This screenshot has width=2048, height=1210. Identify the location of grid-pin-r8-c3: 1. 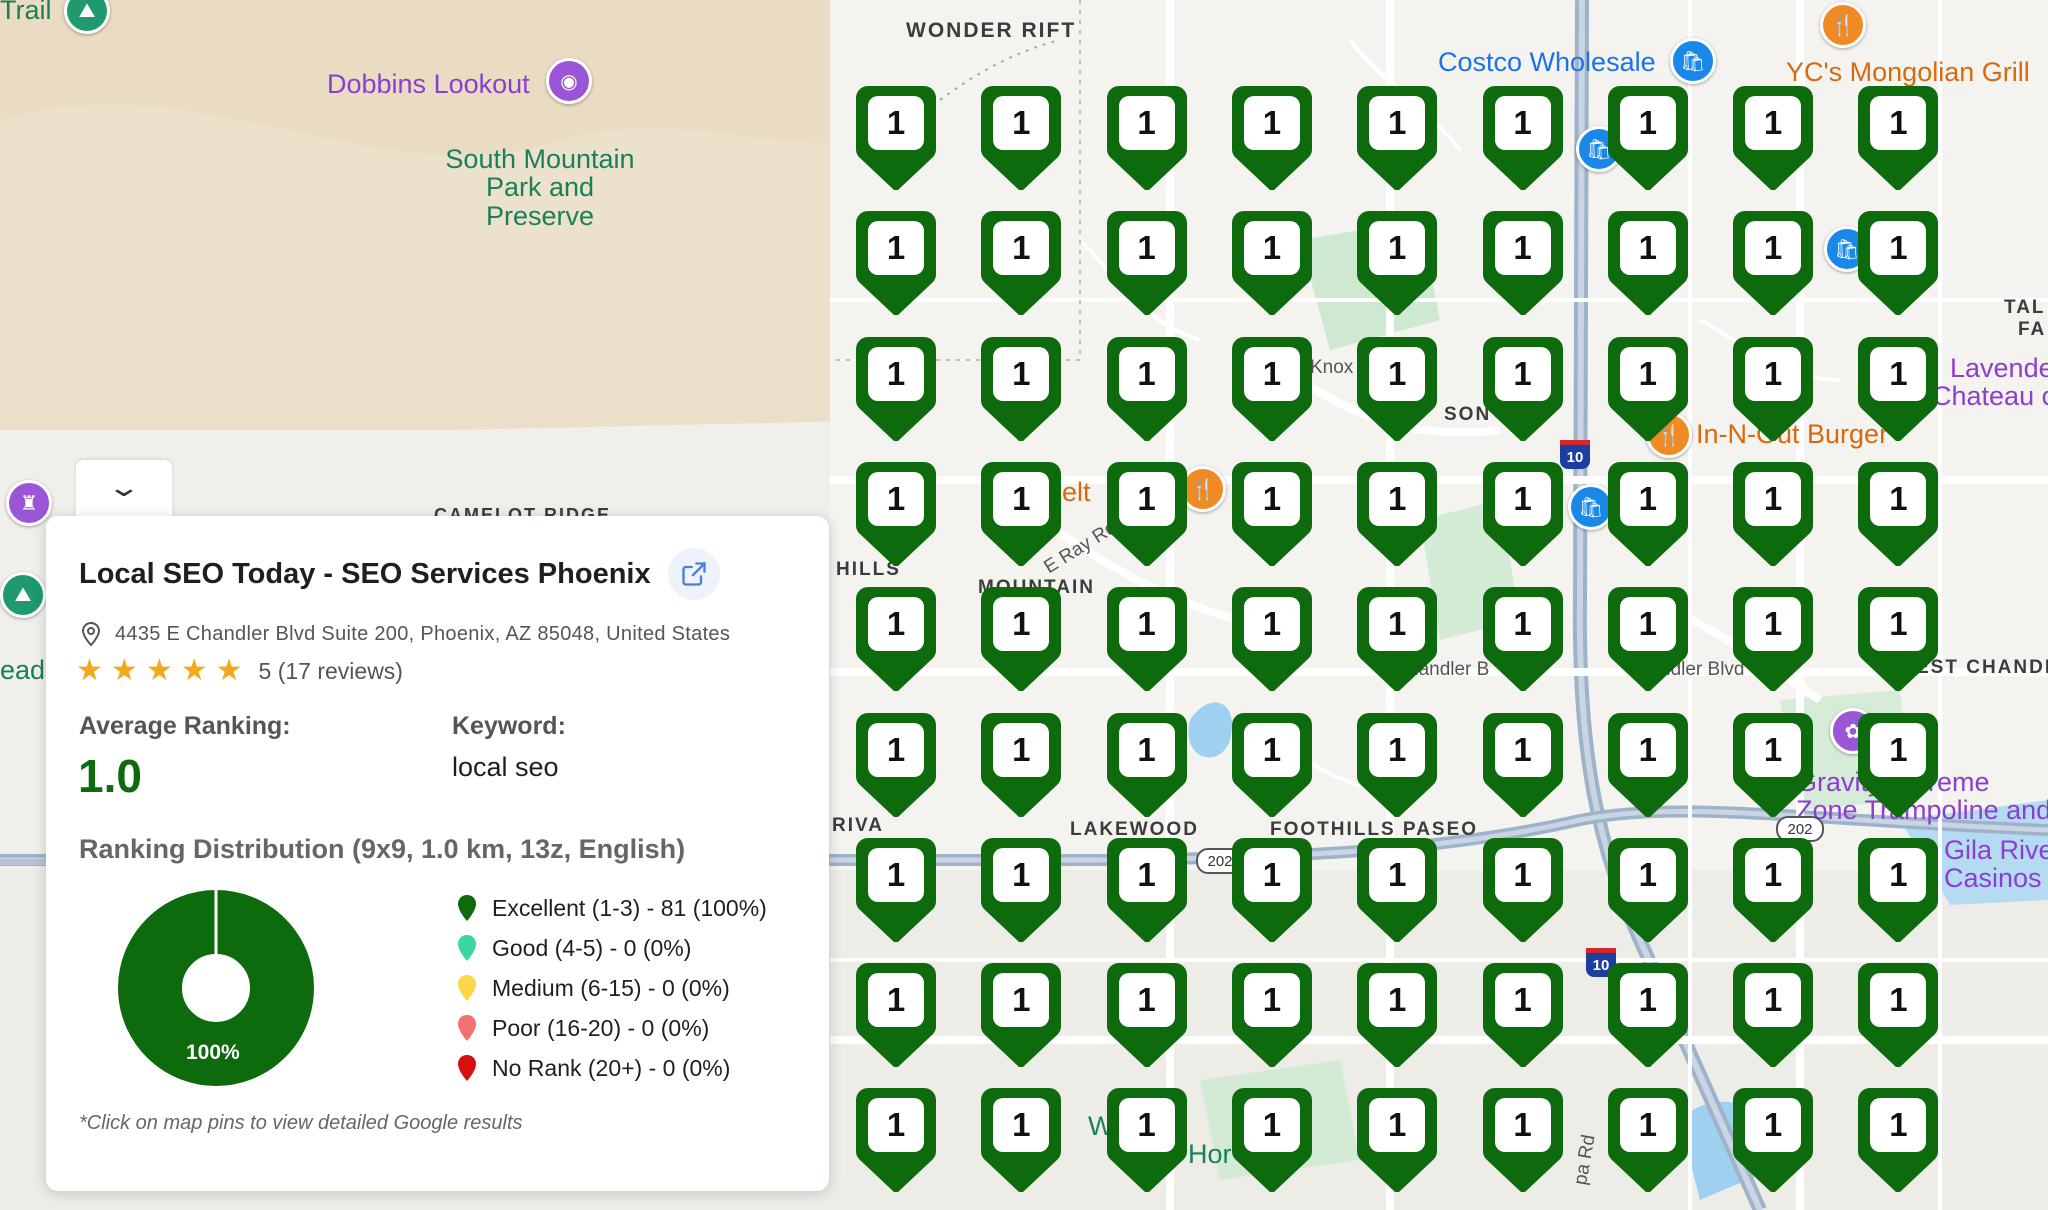
(1147, 1016).